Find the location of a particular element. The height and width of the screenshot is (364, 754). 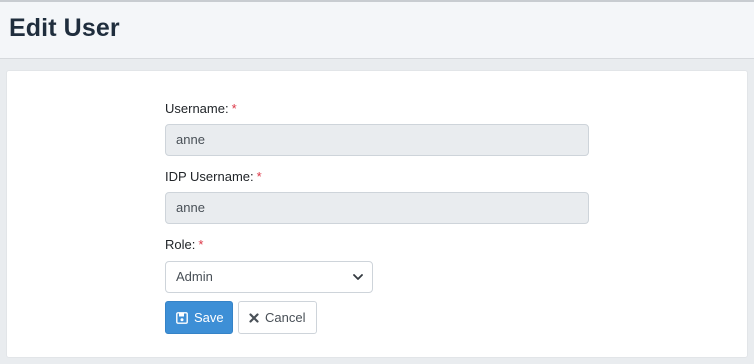

cancel-button-label: Cancel is located at coordinates (285, 317).